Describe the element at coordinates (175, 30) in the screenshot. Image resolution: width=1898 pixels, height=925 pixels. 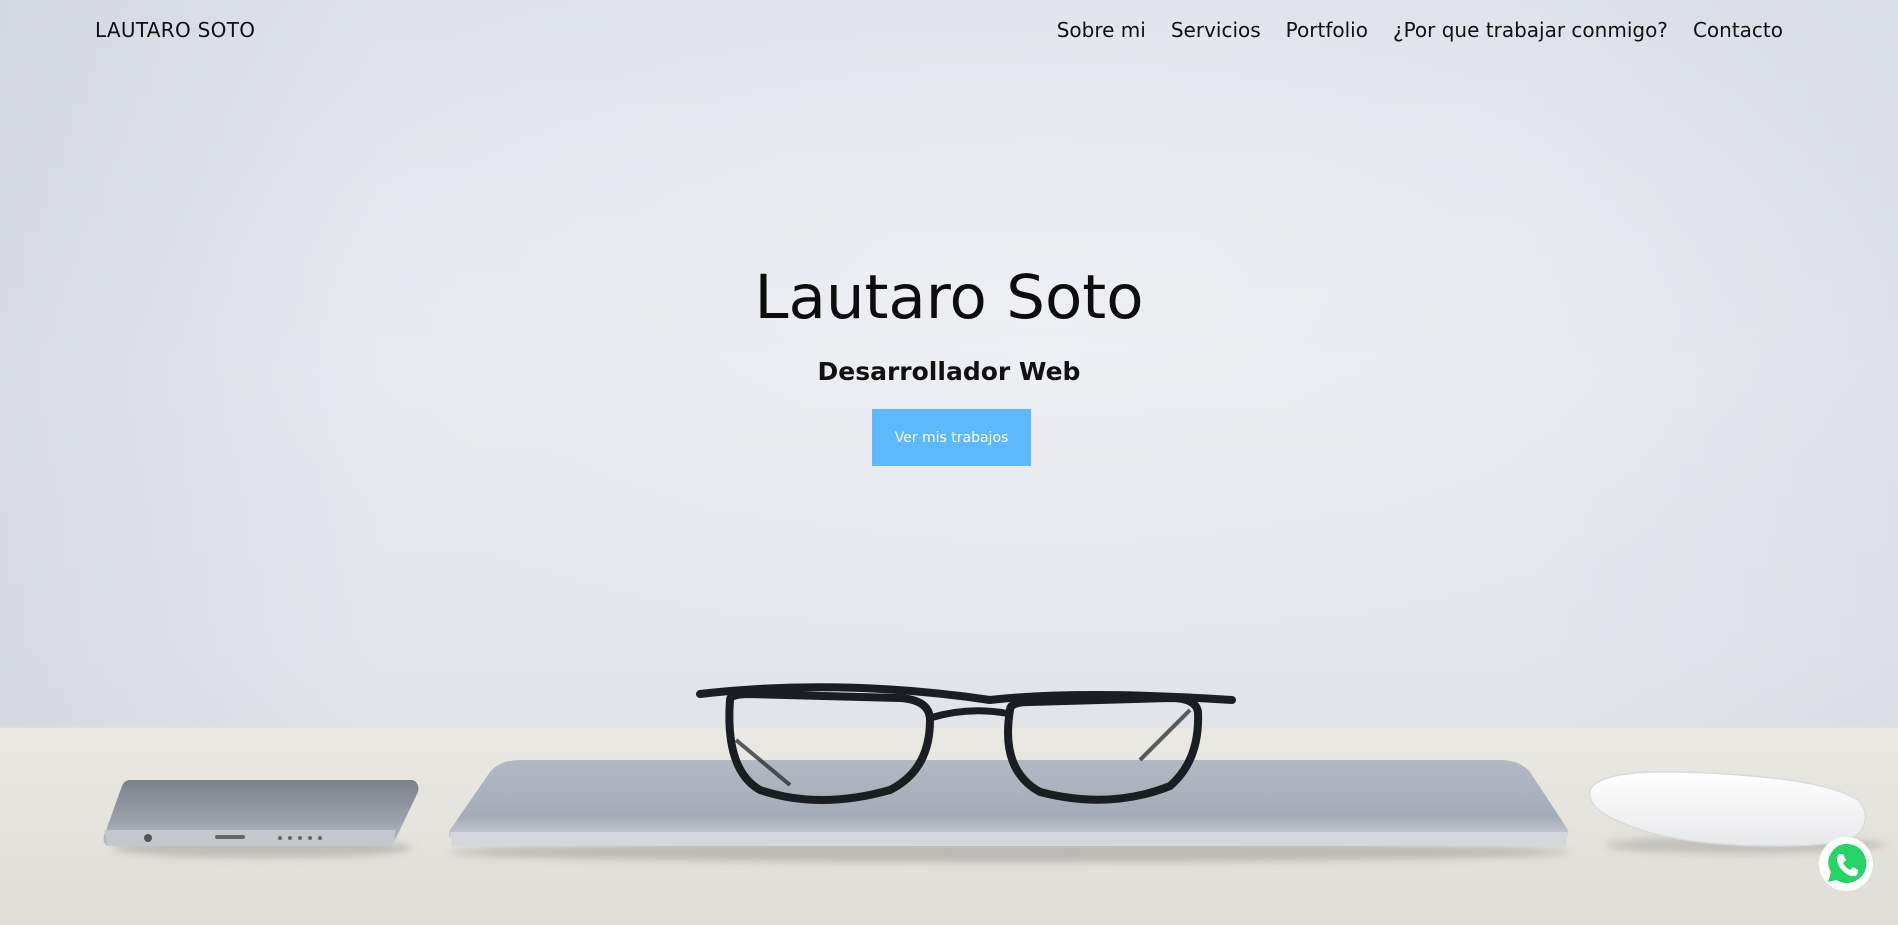
I see `brand-logo-text: LAUTARO SOTO` at that location.